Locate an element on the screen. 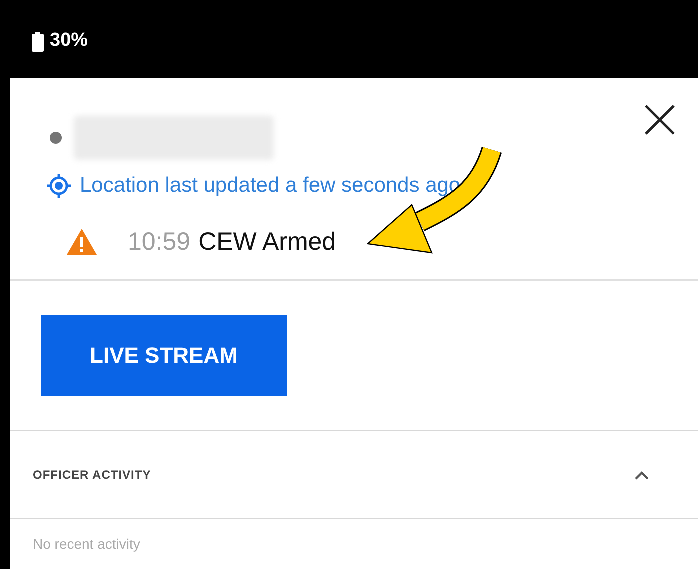 The image size is (698, 569). location-target-icon is located at coordinates (59, 185).